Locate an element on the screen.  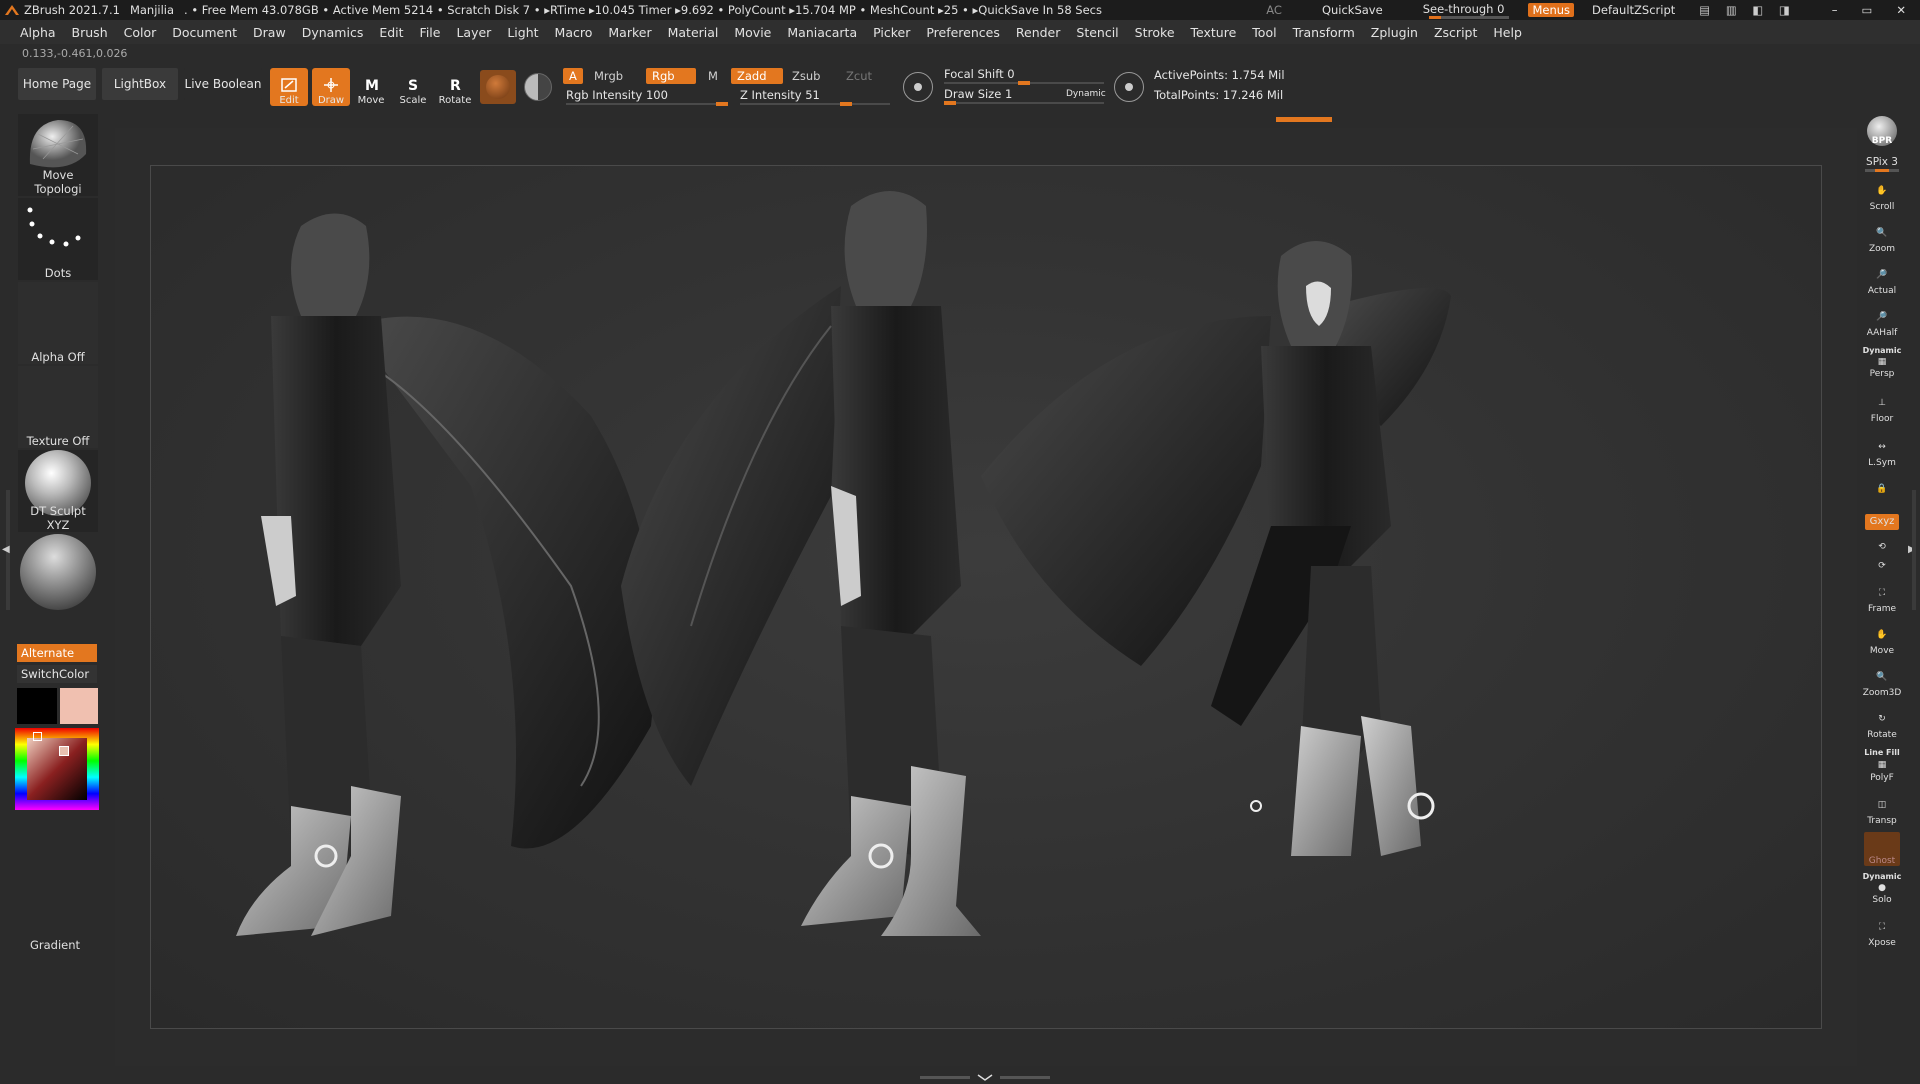
menu-layer: Layer is located at coordinates (473, 32).